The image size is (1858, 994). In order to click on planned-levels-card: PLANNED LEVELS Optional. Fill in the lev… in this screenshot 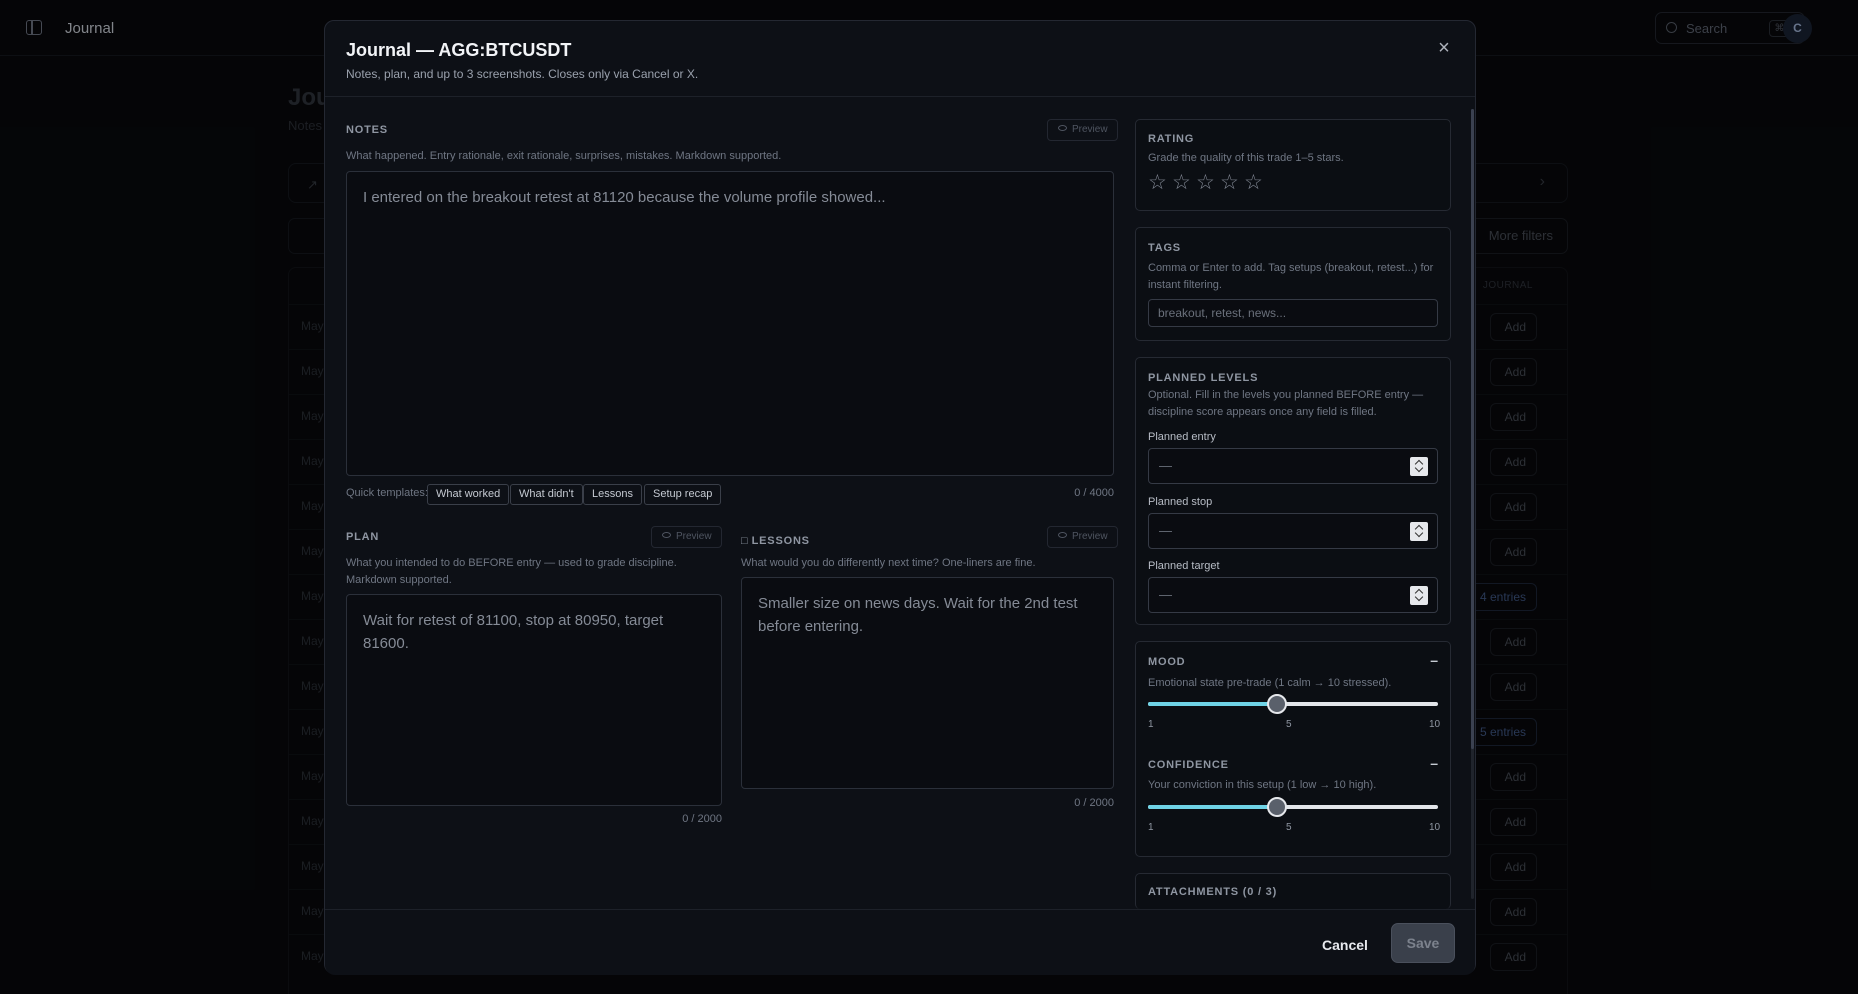, I will do `click(1293, 491)`.